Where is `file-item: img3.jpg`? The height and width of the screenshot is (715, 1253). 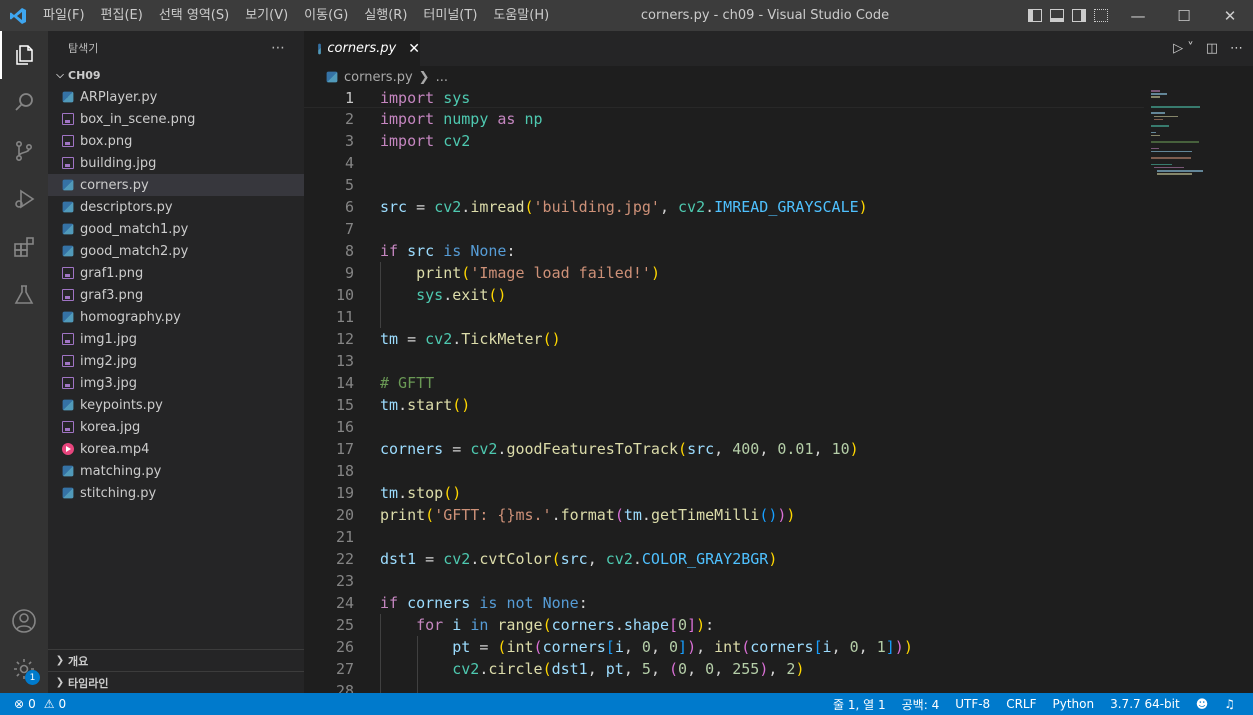 file-item: img3.jpg is located at coordinates (176, 383).